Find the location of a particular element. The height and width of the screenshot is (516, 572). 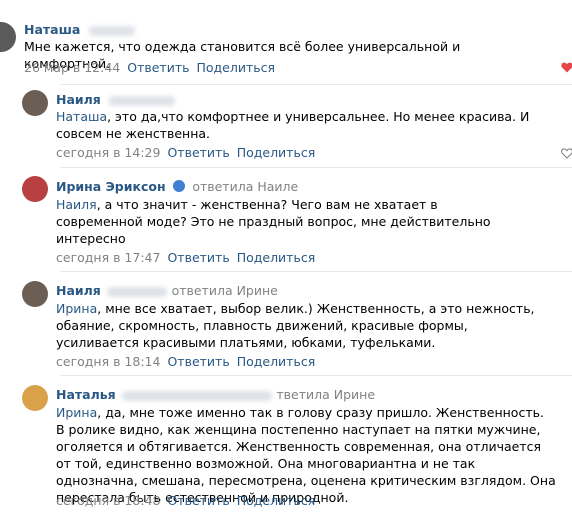

comment-date: сегодня в 17:47 is located at coordinates (108, 257).